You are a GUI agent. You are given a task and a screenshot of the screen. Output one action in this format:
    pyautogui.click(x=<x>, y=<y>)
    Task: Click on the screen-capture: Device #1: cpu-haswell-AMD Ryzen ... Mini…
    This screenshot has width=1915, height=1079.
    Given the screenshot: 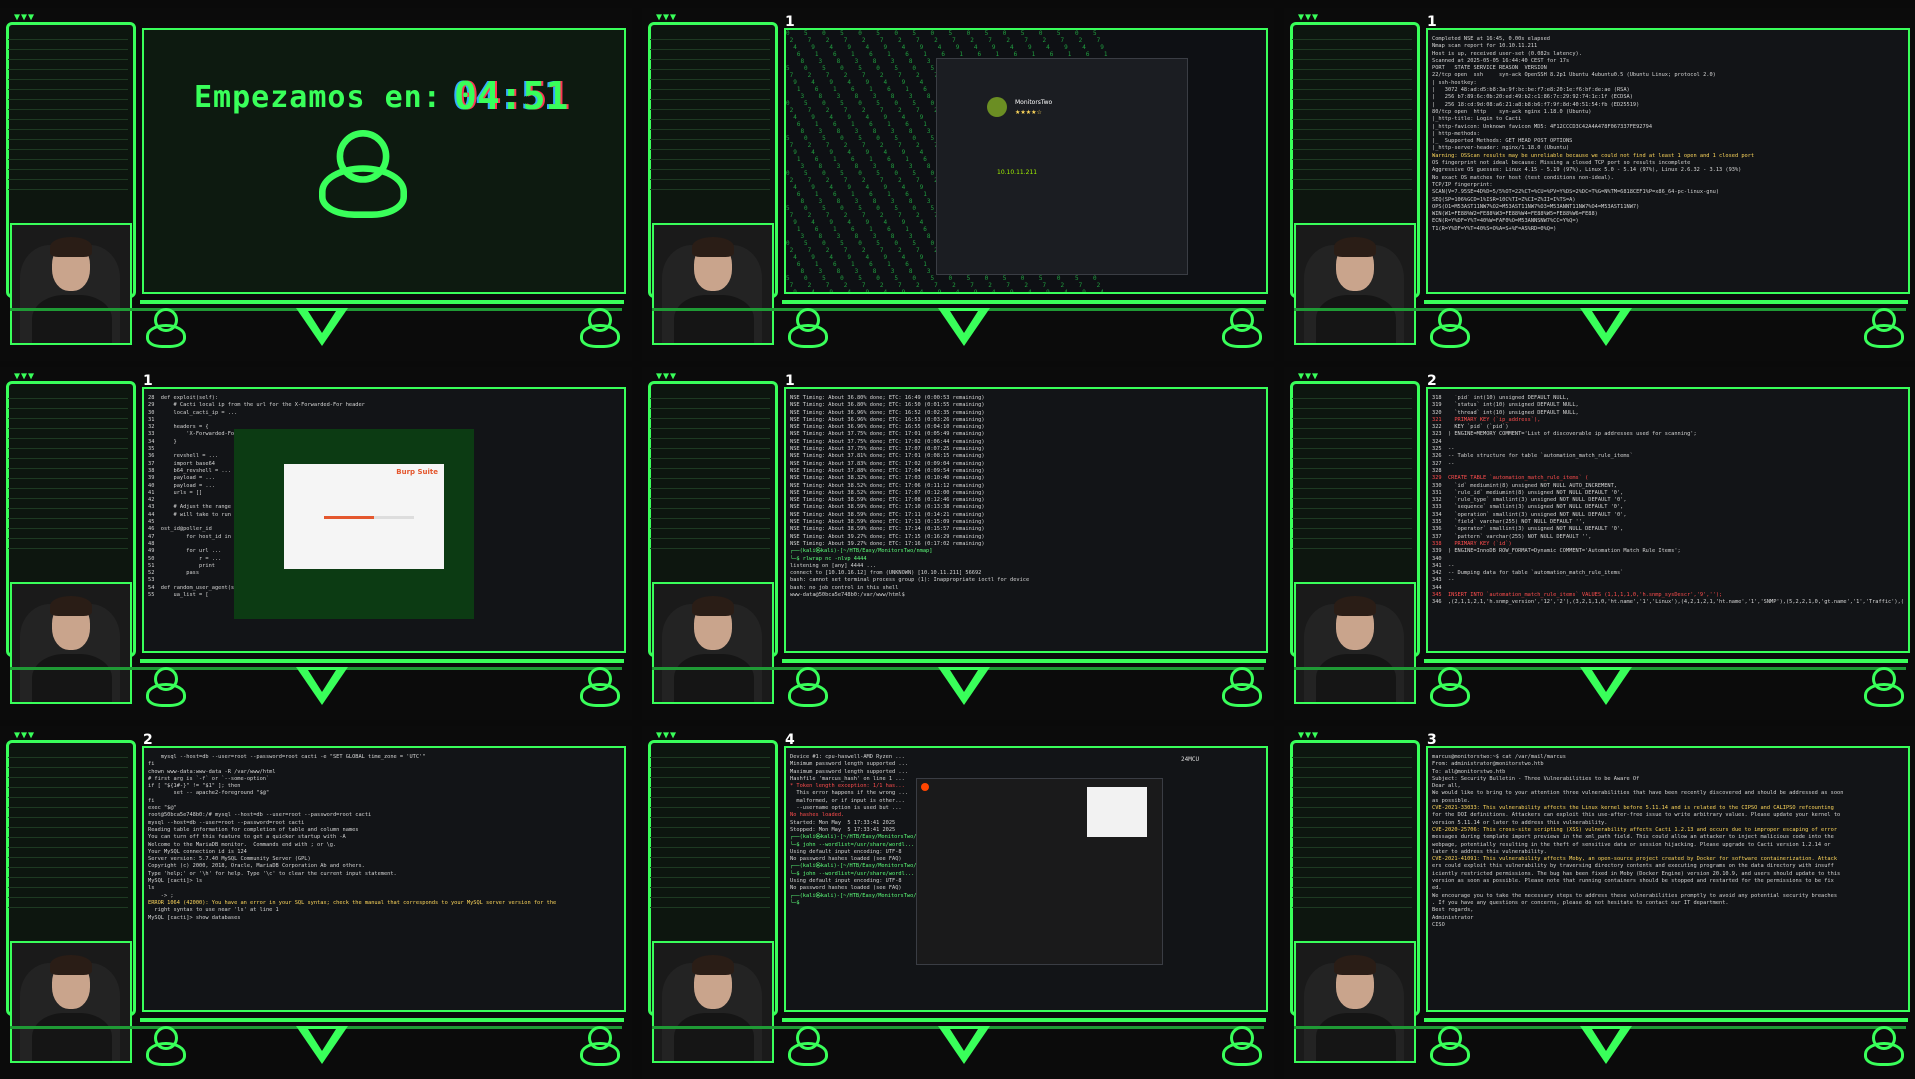 What is the action you would take?
    pyautogui.click(x=1026, y=879)
    